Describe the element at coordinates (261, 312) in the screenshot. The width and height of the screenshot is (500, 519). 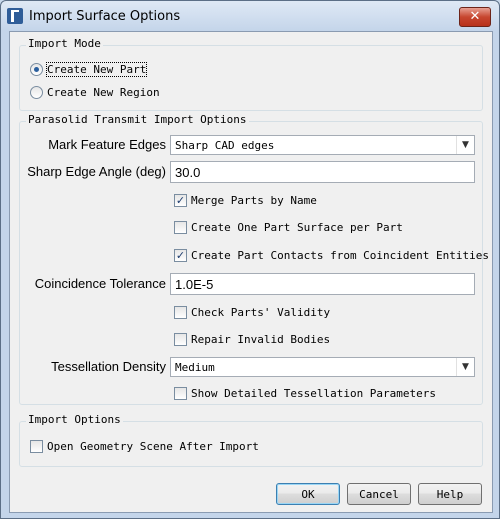
I see `check-validity-label: Check Parts' Validity` at that location.